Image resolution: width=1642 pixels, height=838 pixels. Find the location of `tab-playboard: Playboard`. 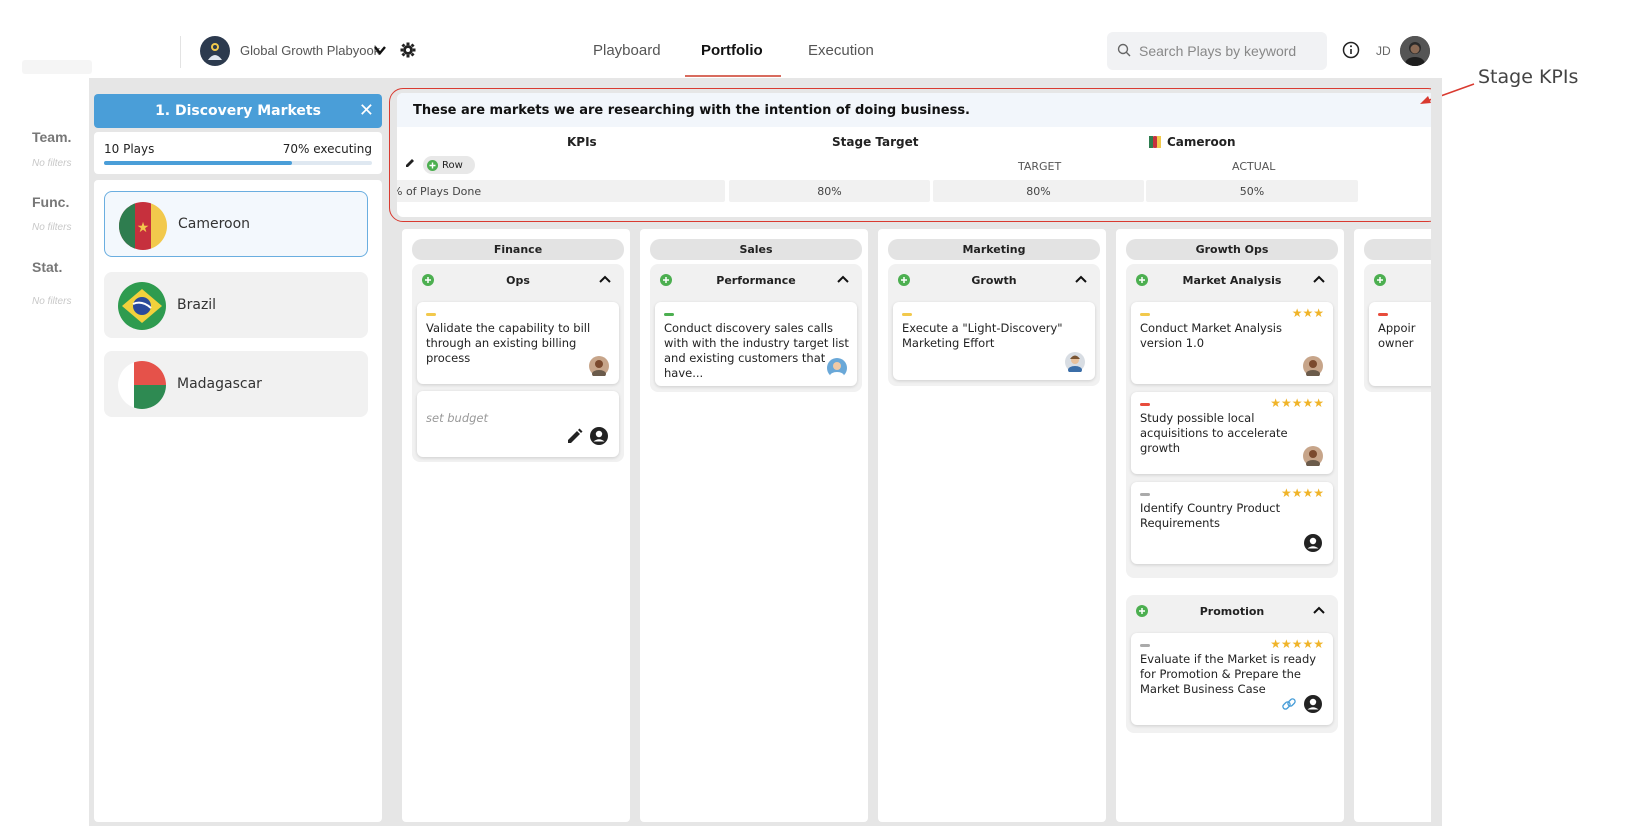

tab-playboard: Playboard is located at coordinates (627, 50).